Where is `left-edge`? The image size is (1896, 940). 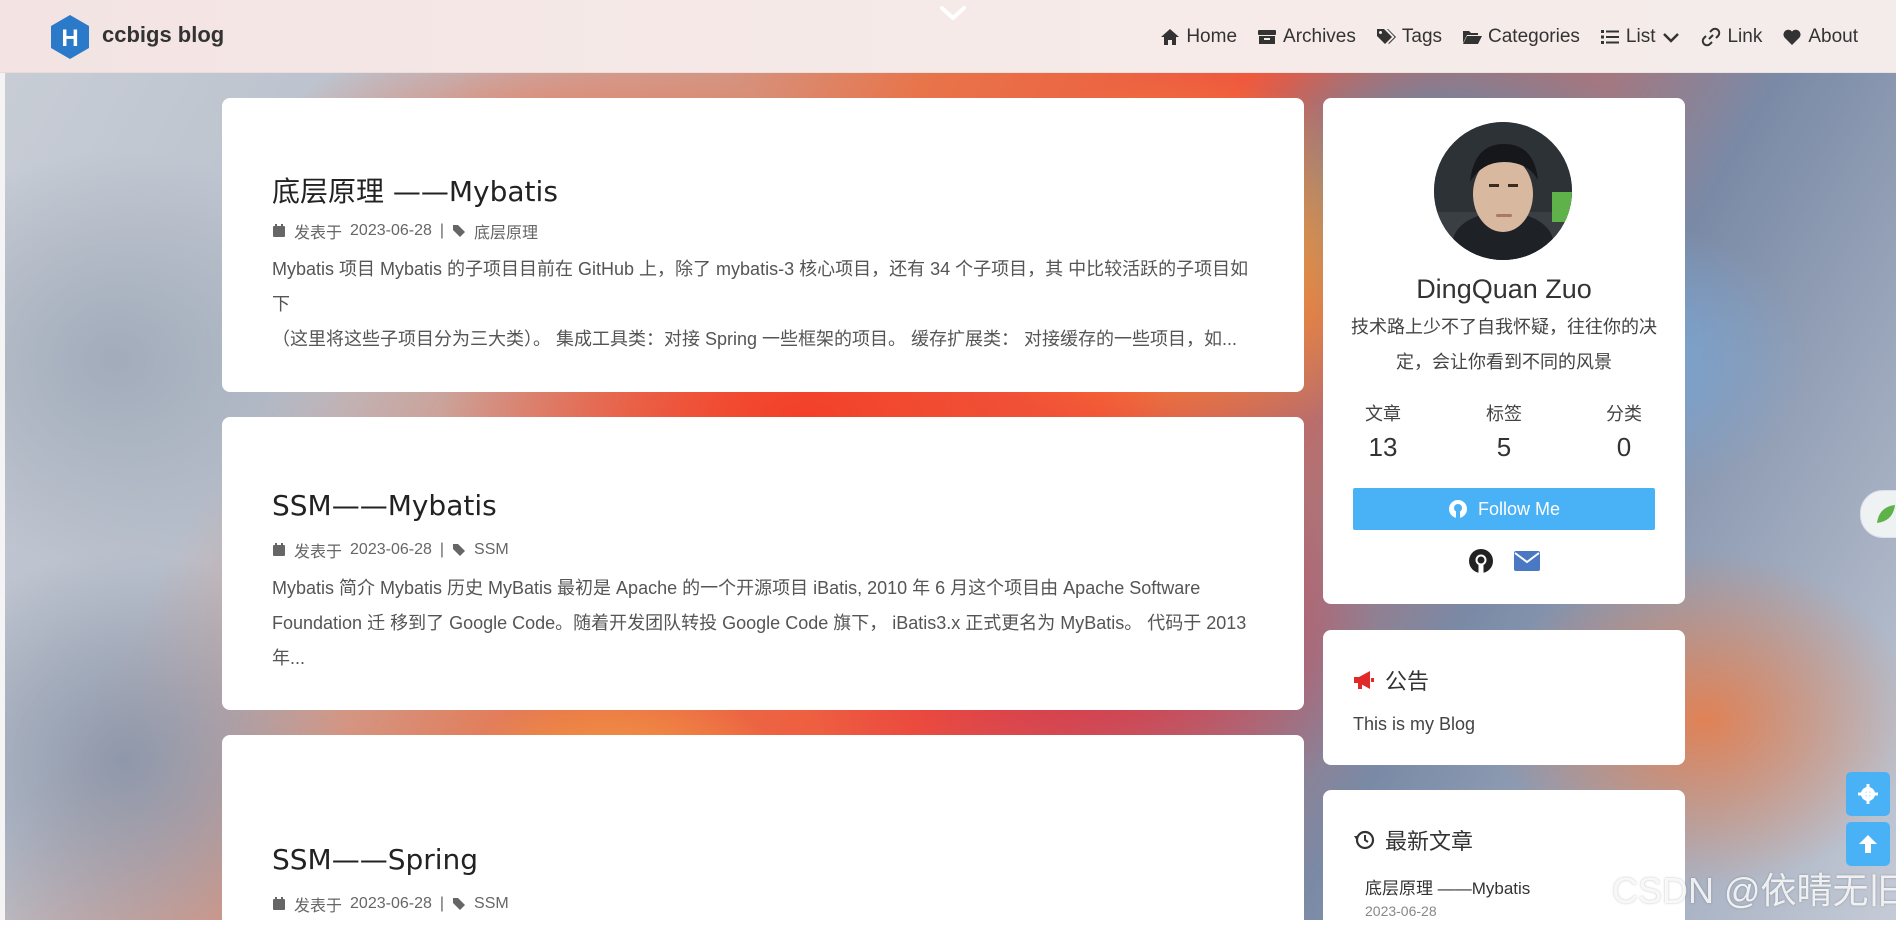
left-edge is located at coordinates (2, 460).